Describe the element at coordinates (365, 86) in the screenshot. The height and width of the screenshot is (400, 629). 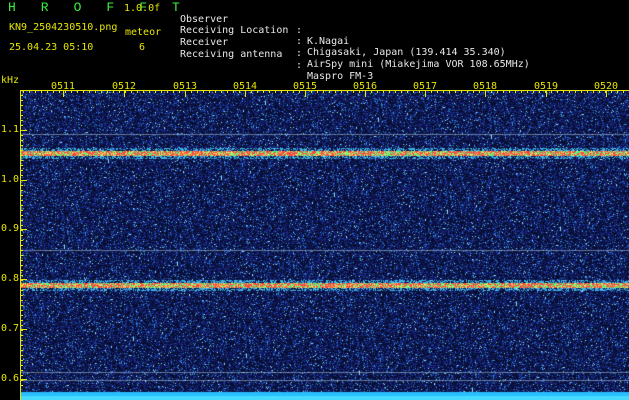
I see `x-tick-label: 0516` at that location.